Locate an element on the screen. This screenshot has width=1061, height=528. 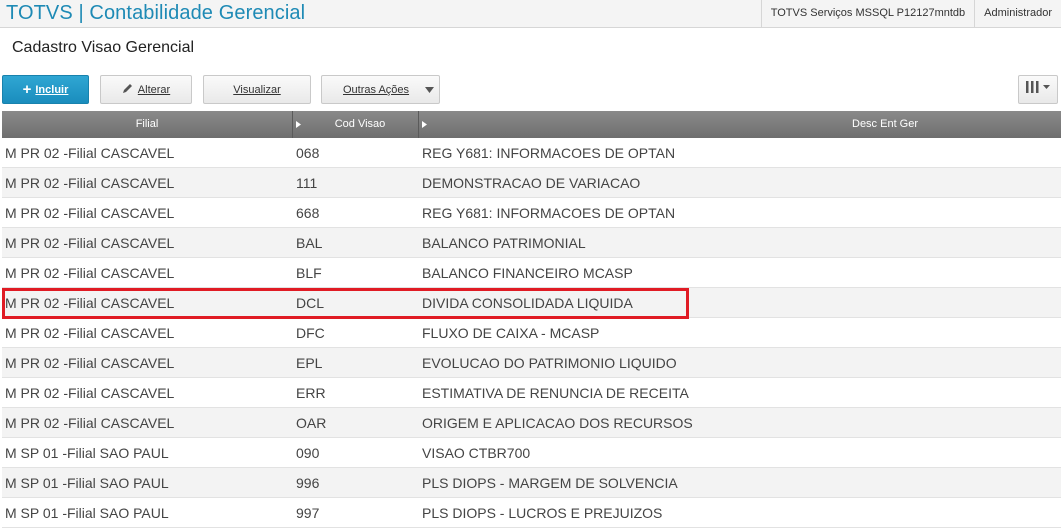
cell-cod-visao: EPL is located at coordinates (309, 363).